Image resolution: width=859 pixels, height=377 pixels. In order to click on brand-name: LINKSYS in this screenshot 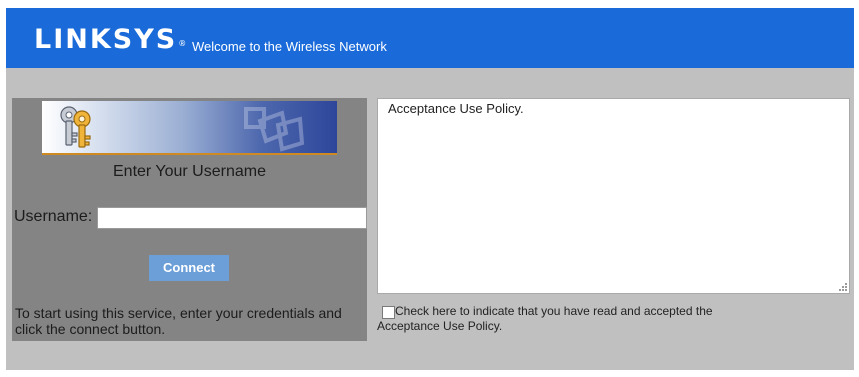, I will do `click(106, 39)`.